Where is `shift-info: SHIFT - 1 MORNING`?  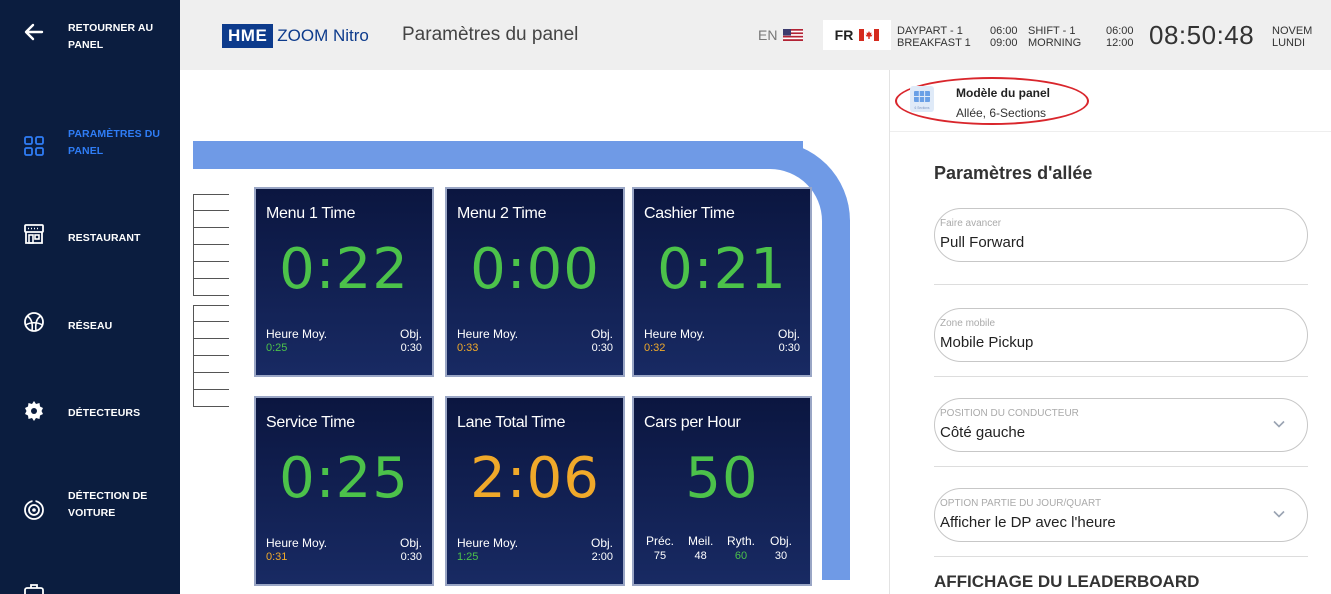
shift-info: SHIFT - 1 MORNING is located at coordinates (1054, 37).